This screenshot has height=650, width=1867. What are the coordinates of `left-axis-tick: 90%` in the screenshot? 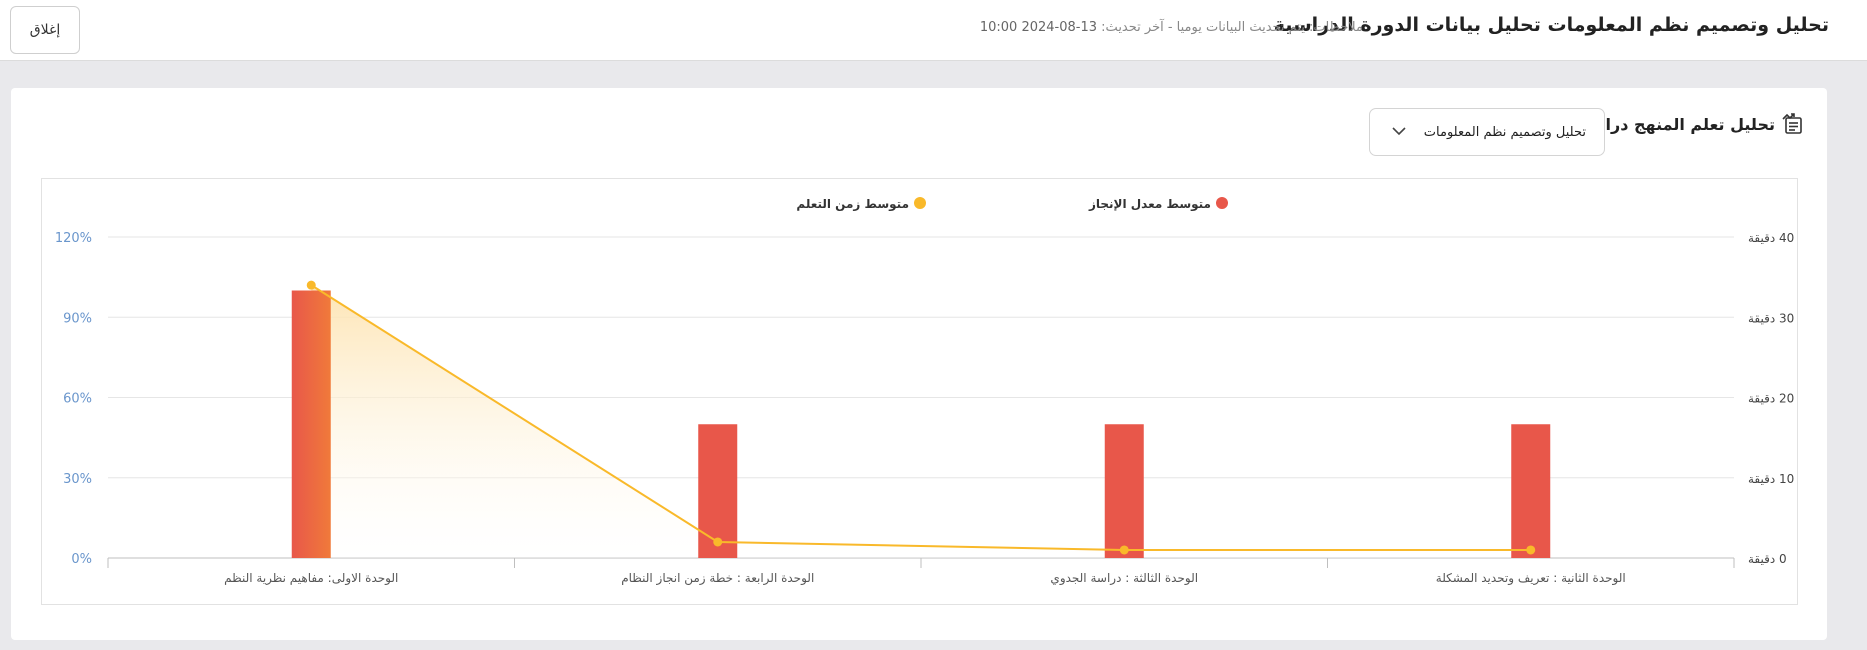 It's located at (77, 318).